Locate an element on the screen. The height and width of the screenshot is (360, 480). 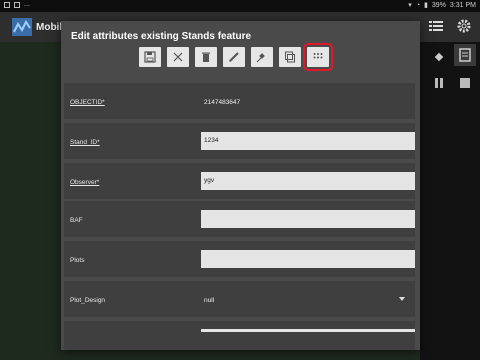
gps-capture-button is located at coordinates (262, 57).